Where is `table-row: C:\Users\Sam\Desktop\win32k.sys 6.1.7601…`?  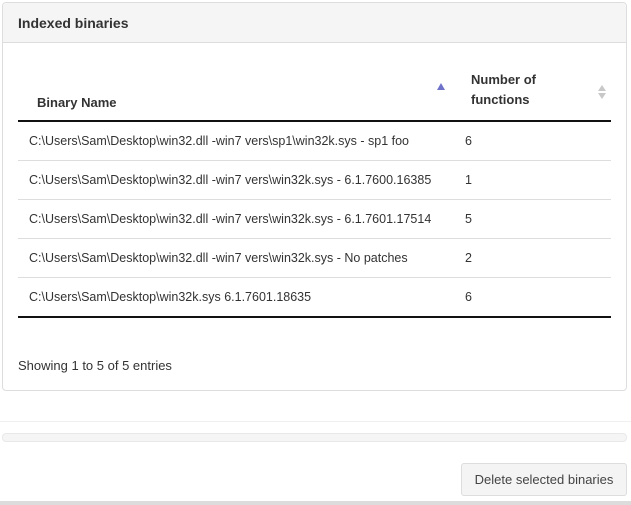
table-row: C:\Users\Sam\Desktop\win32k.sys 6.1.7601… is located at coordinates (314, 297).